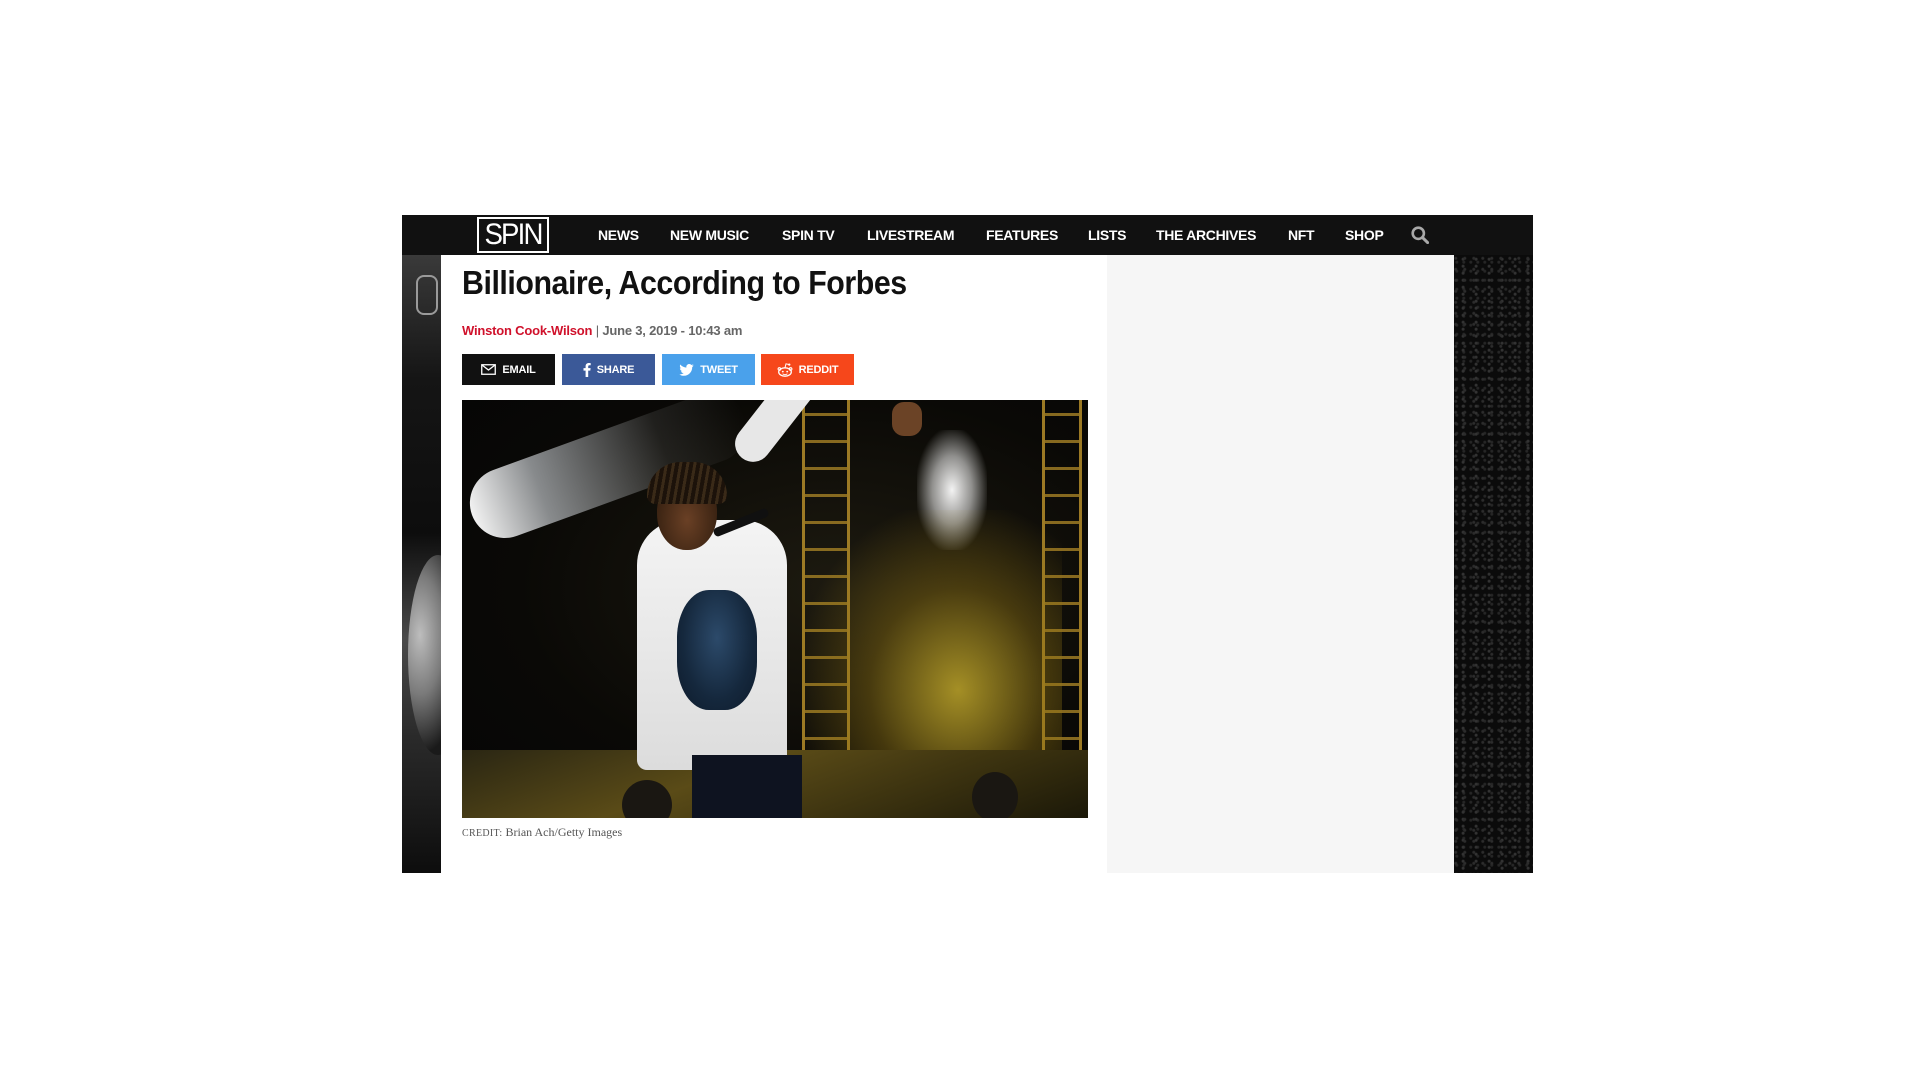 Image resolution: width=1920 pixels, height=1080 pixels. I want to click on share-bar: EMAIL SHARE TWEET REDDIT, so click(775, 369).